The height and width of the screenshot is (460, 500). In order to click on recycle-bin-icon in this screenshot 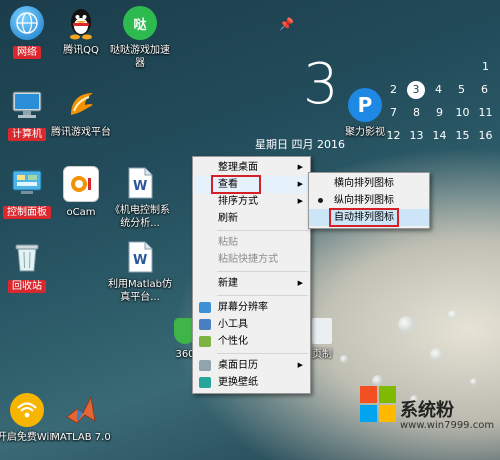, I will do `click(27, 257)`.